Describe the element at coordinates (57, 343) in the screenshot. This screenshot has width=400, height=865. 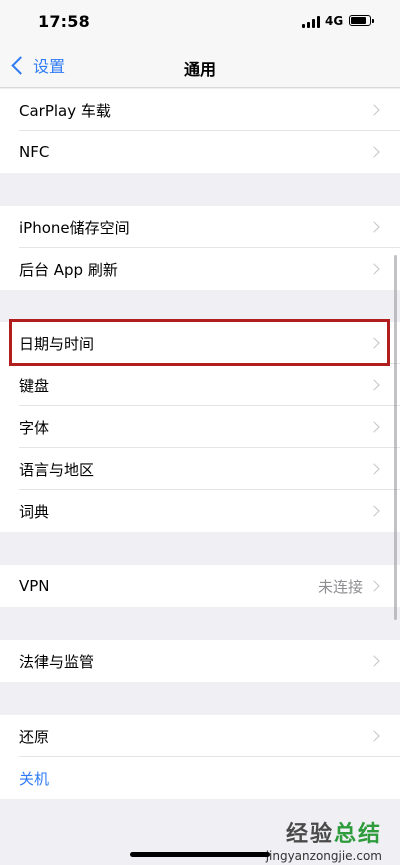
I see `row-label: 日期与时间` at that location.